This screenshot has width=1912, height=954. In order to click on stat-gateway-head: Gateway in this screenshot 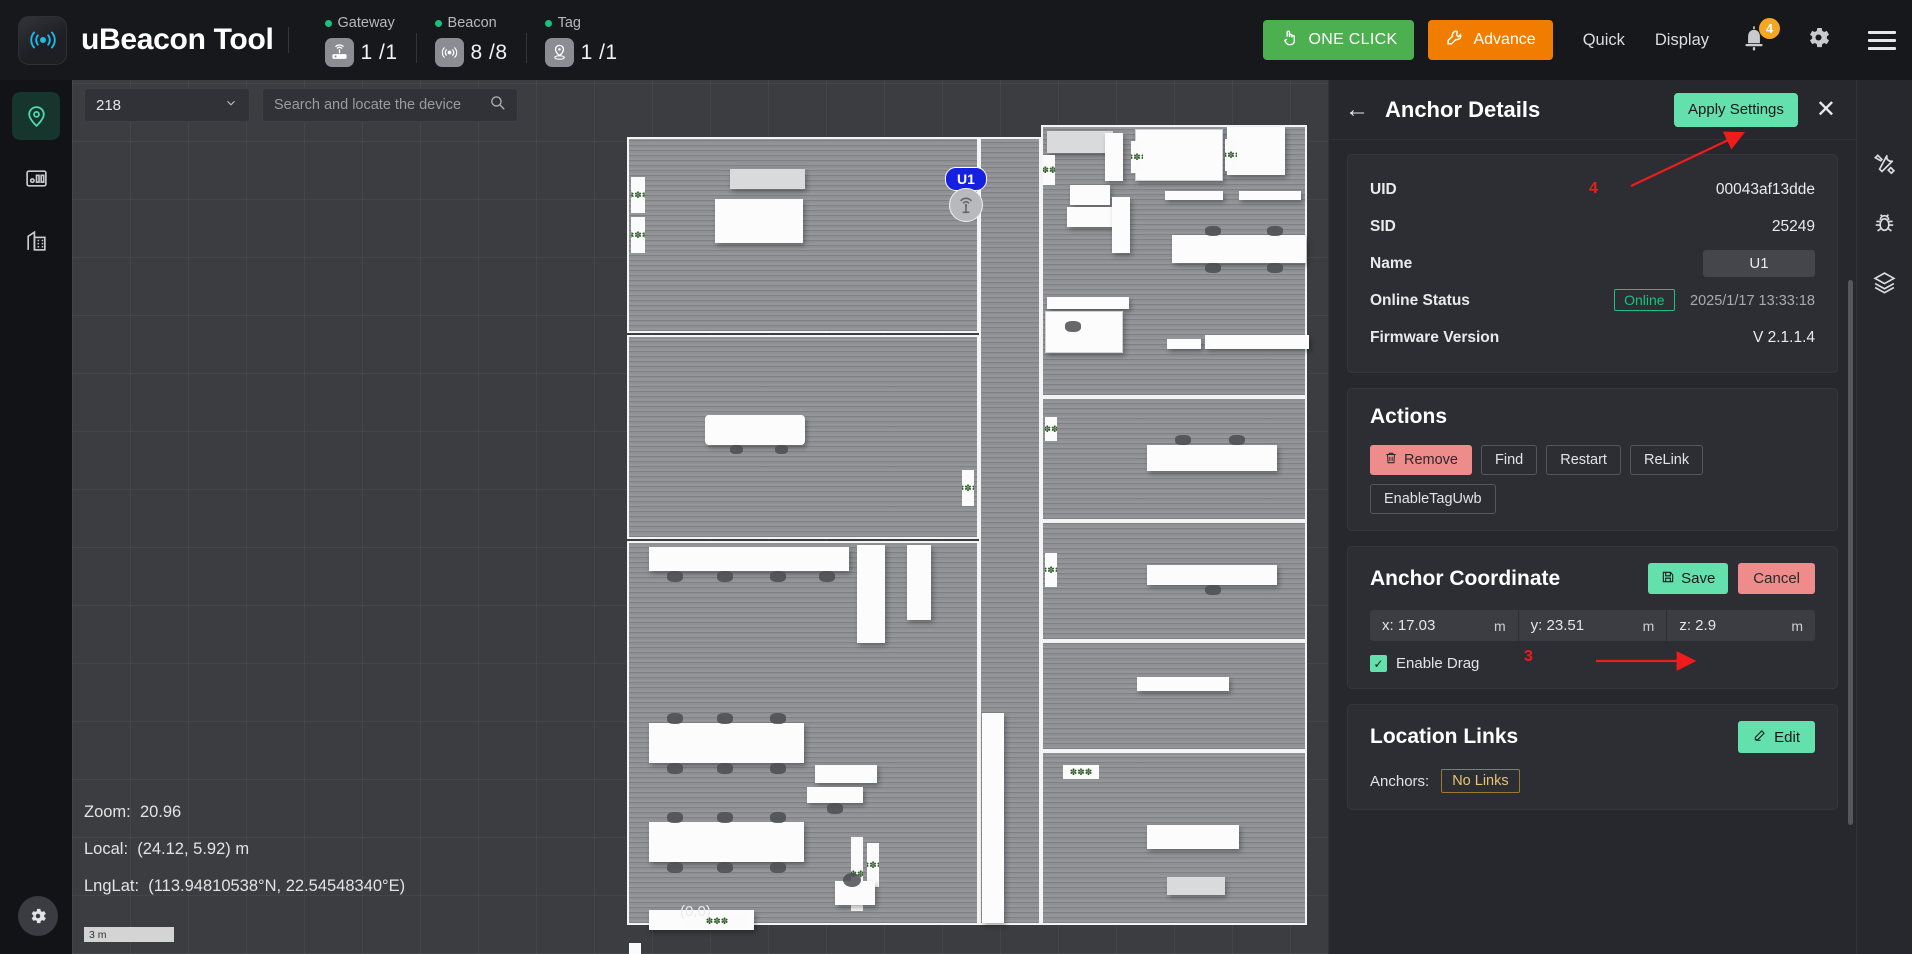, I will do `click(361, 23)`.